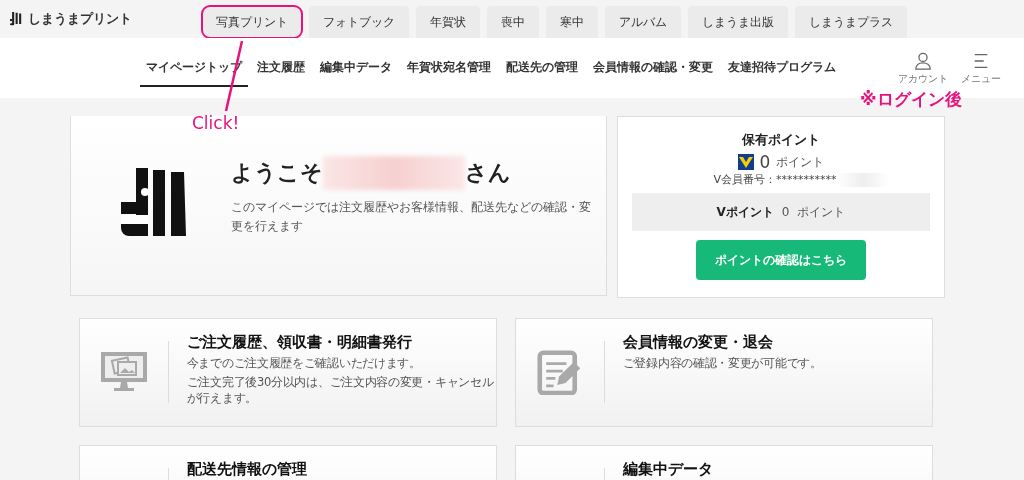 This screenshot has width=1024, height=480. Describe the element at coordinates (738, 22) in the screenshot. I see `service-tab: しまうま出版` at that location.